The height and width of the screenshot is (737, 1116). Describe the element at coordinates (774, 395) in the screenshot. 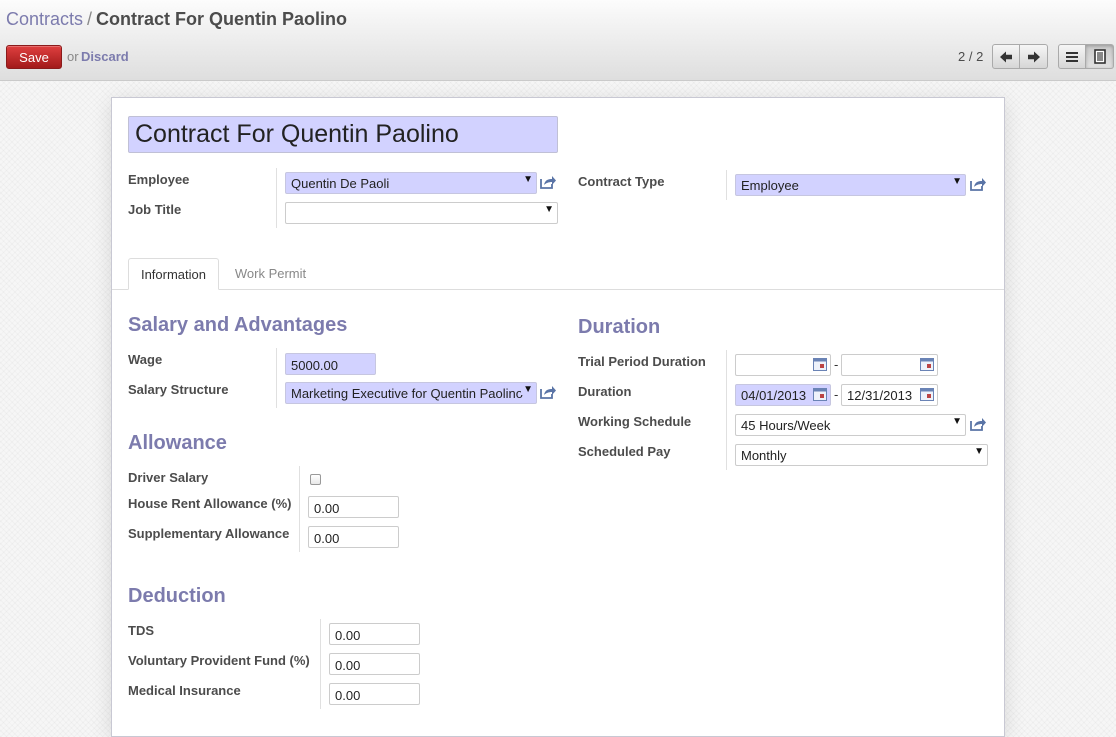

I see `start-date-value: 04/01/2013` at that location.